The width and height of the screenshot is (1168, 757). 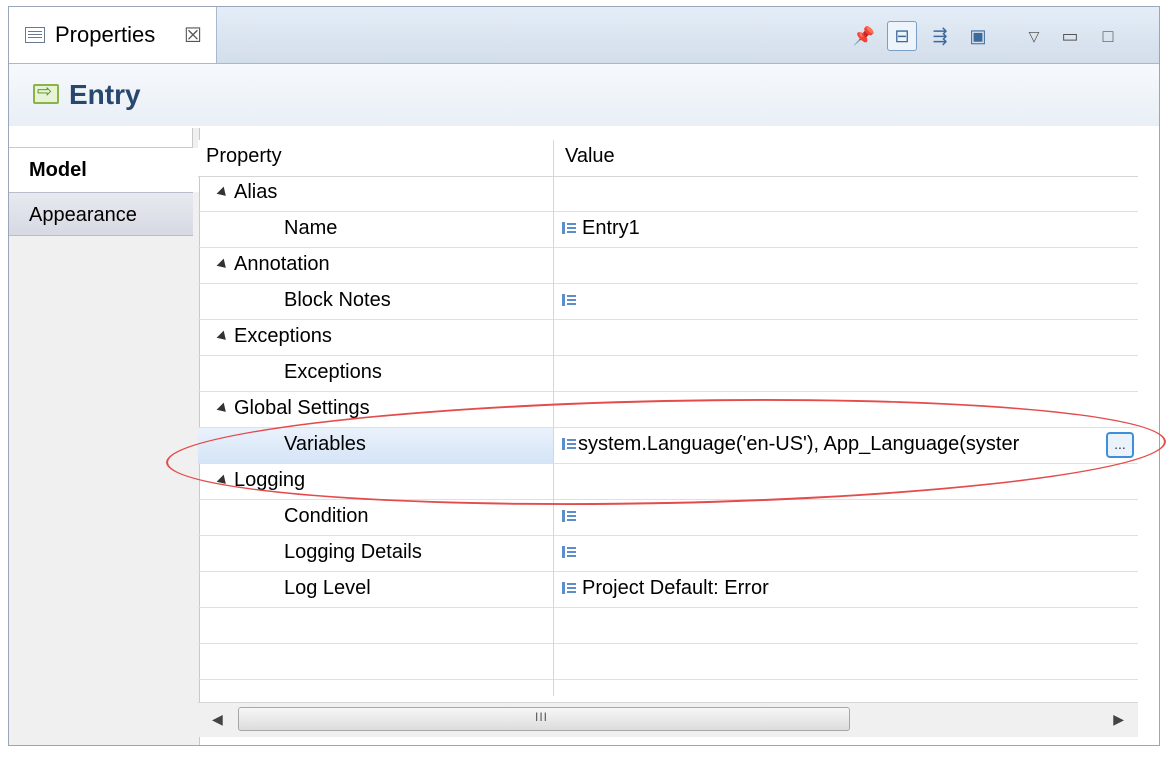 What do you see at coordinates (375, 445) in the screenshot?
I see `property-cell: Variables` at bounding box center [375, 445].